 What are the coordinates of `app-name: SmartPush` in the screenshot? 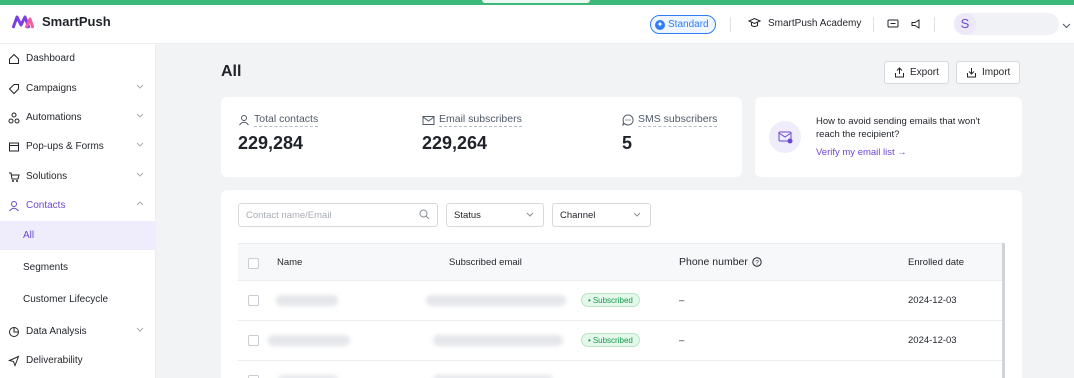 It's located at (76, 21).